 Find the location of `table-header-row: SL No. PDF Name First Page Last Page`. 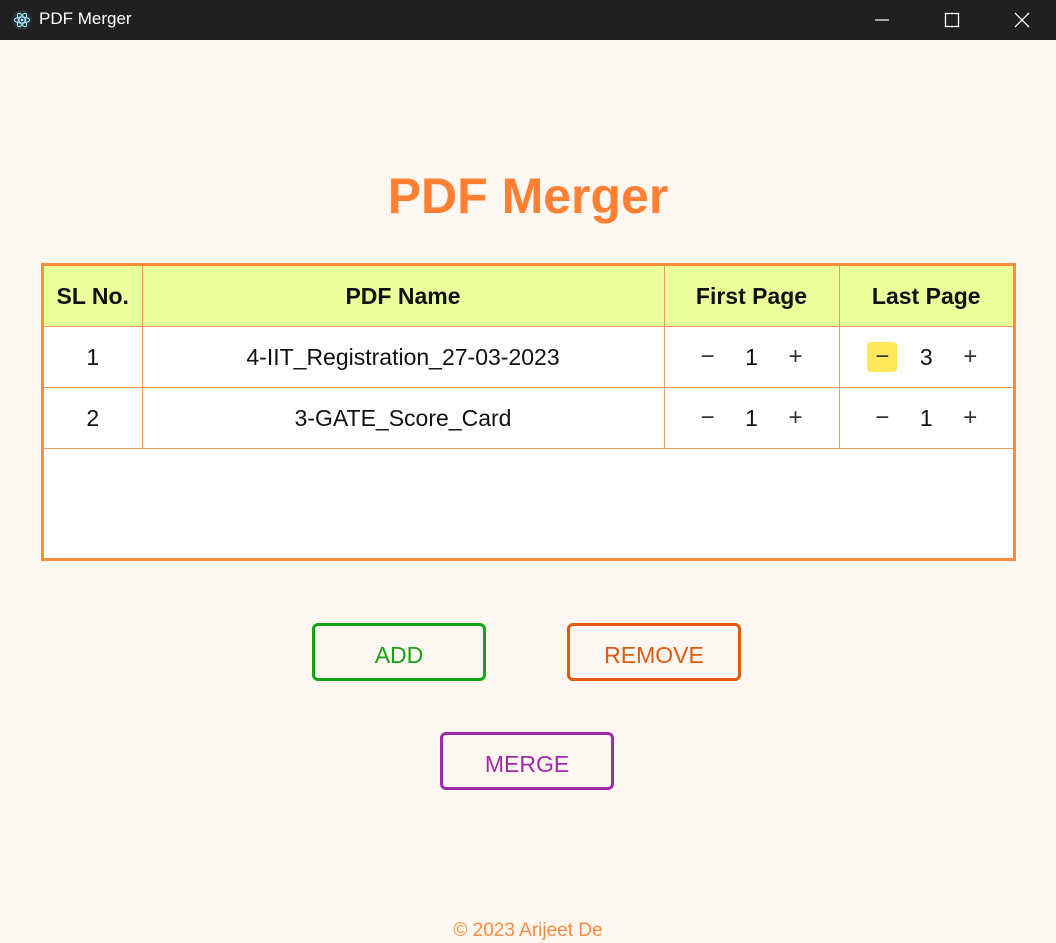

table-header-row: SL No. PDF Name First Page Last Page is located at coordinates (528, 296).